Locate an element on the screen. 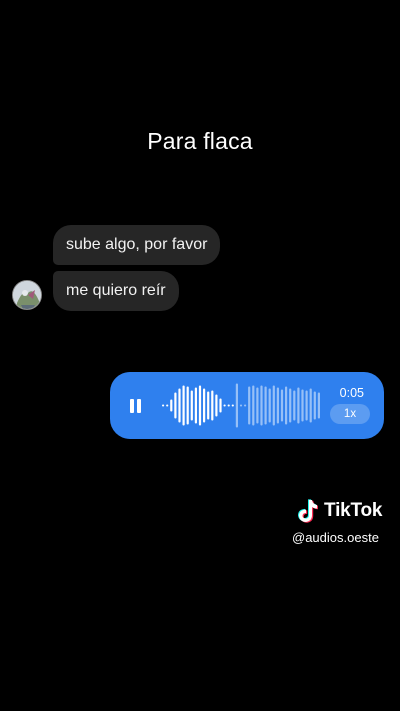  pause-icon is located at coordinates (136, 406).